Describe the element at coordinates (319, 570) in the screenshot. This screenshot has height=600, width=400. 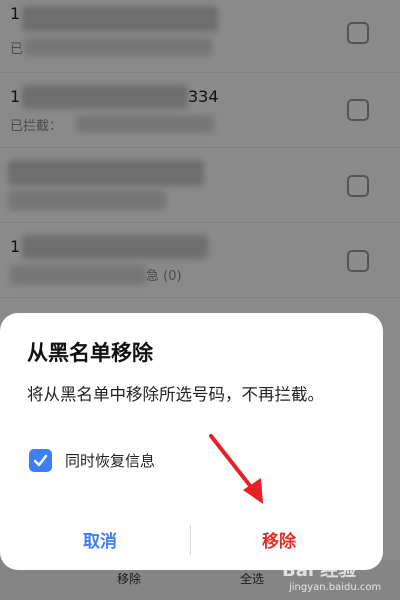
I see `baidu-watermark: Bai 经验` at that location.